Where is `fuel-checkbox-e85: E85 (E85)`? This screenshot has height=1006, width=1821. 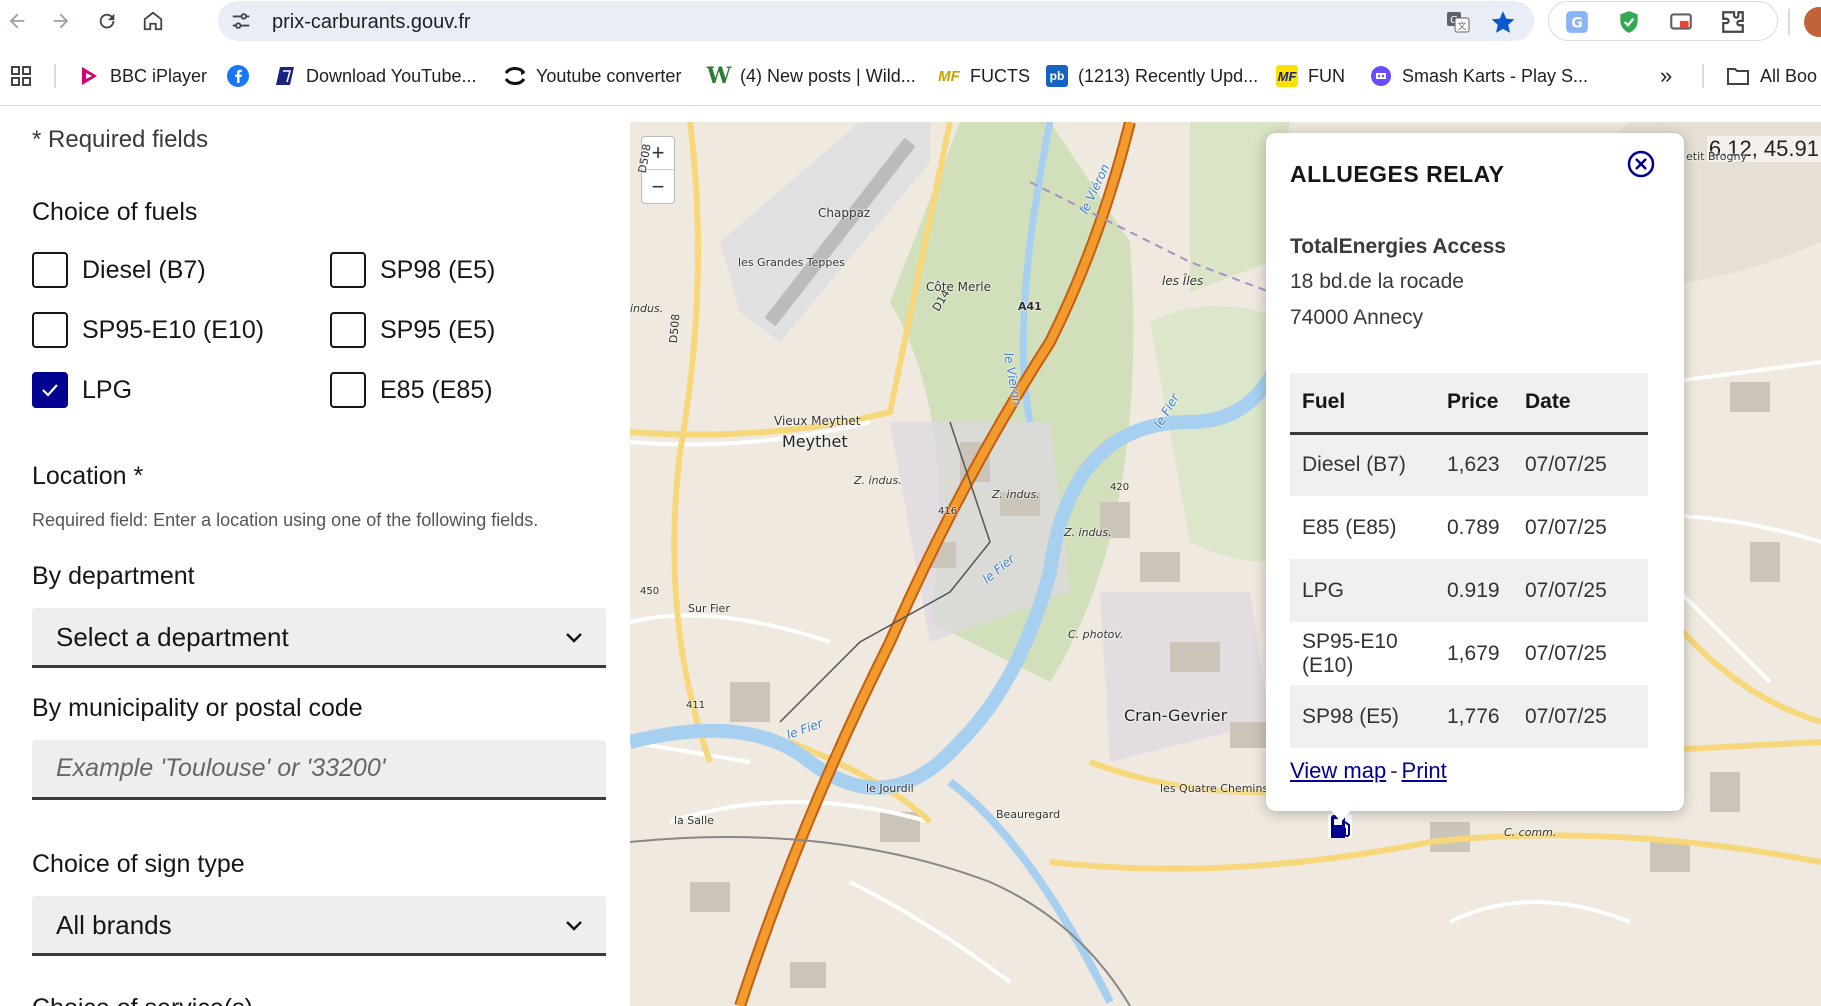 fuel-checkbox-e85: E85 (E85) is located at coordinates (411, 390).